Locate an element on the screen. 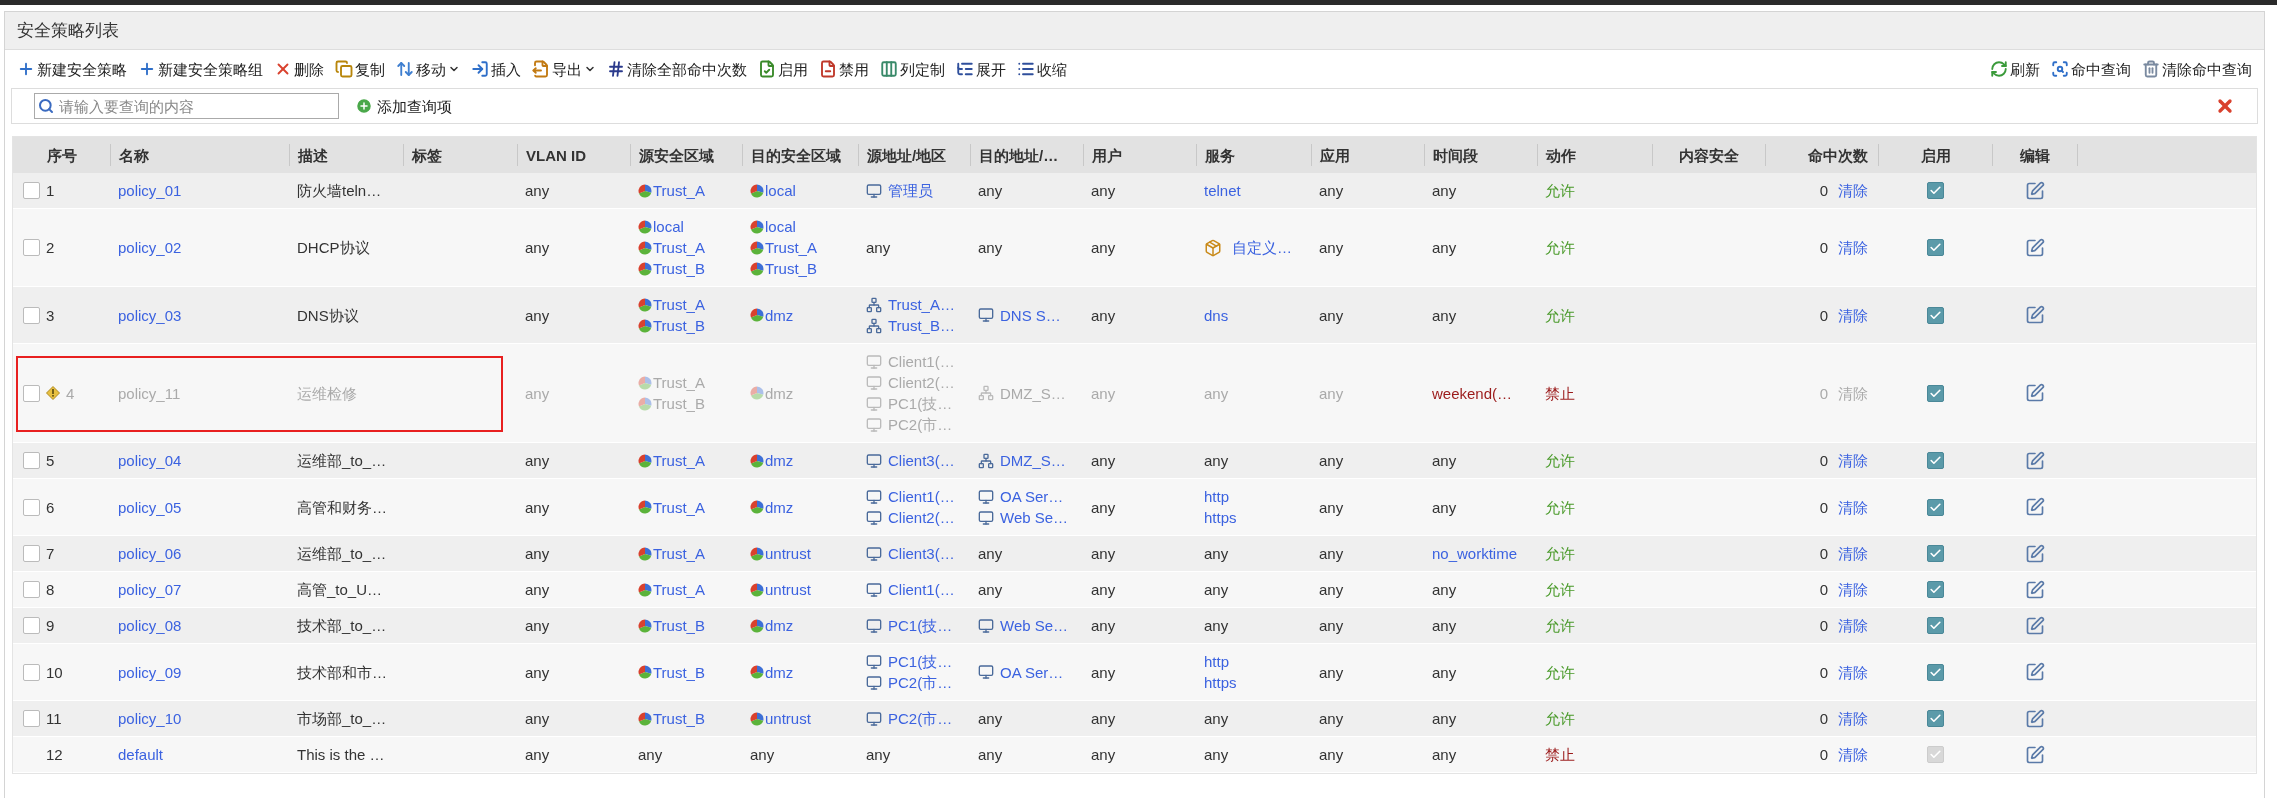 The height and width of the screenshot is (798, 2277). toolbar-button: 插入 is located at coordinates (496, 69).